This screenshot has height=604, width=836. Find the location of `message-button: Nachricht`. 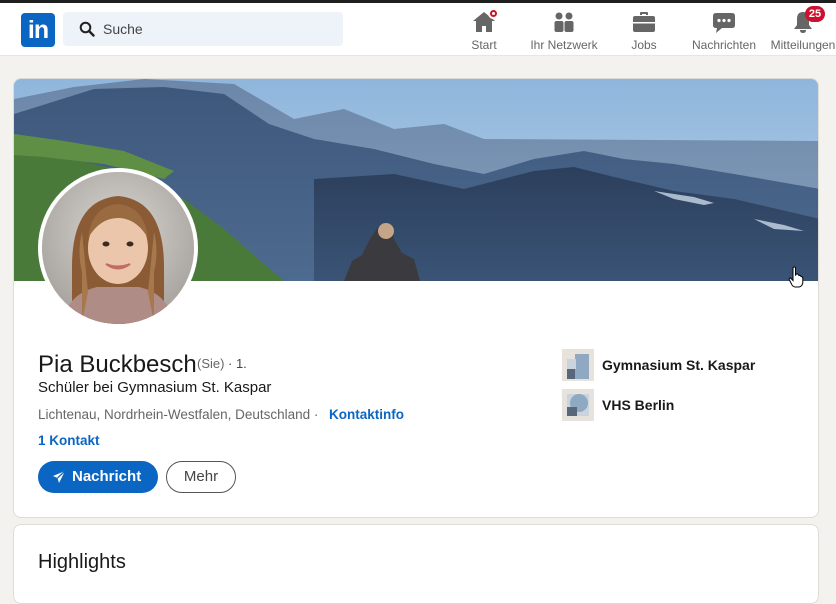

message-button: Nachricht is located at coordinates (98, 477).